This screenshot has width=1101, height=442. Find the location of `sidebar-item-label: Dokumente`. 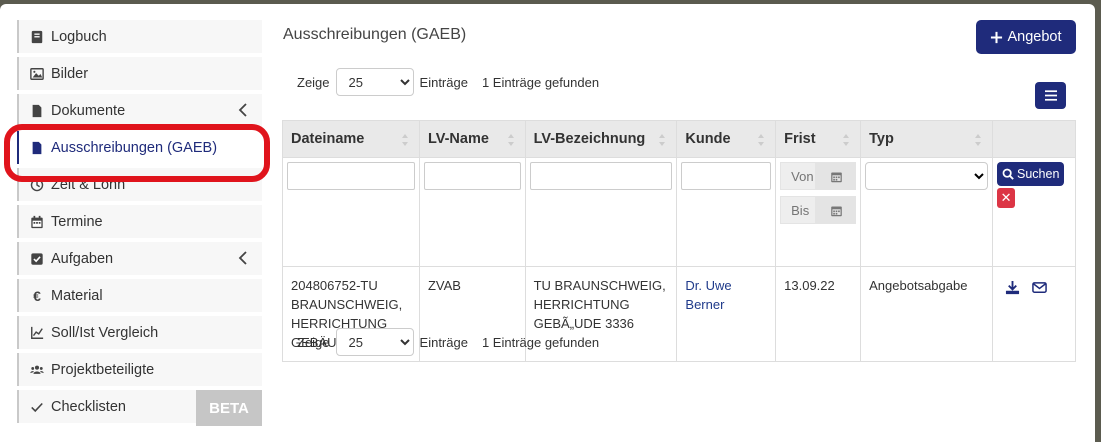

sidebar-item-label: Dokumente is located at coordinates (88, 110).